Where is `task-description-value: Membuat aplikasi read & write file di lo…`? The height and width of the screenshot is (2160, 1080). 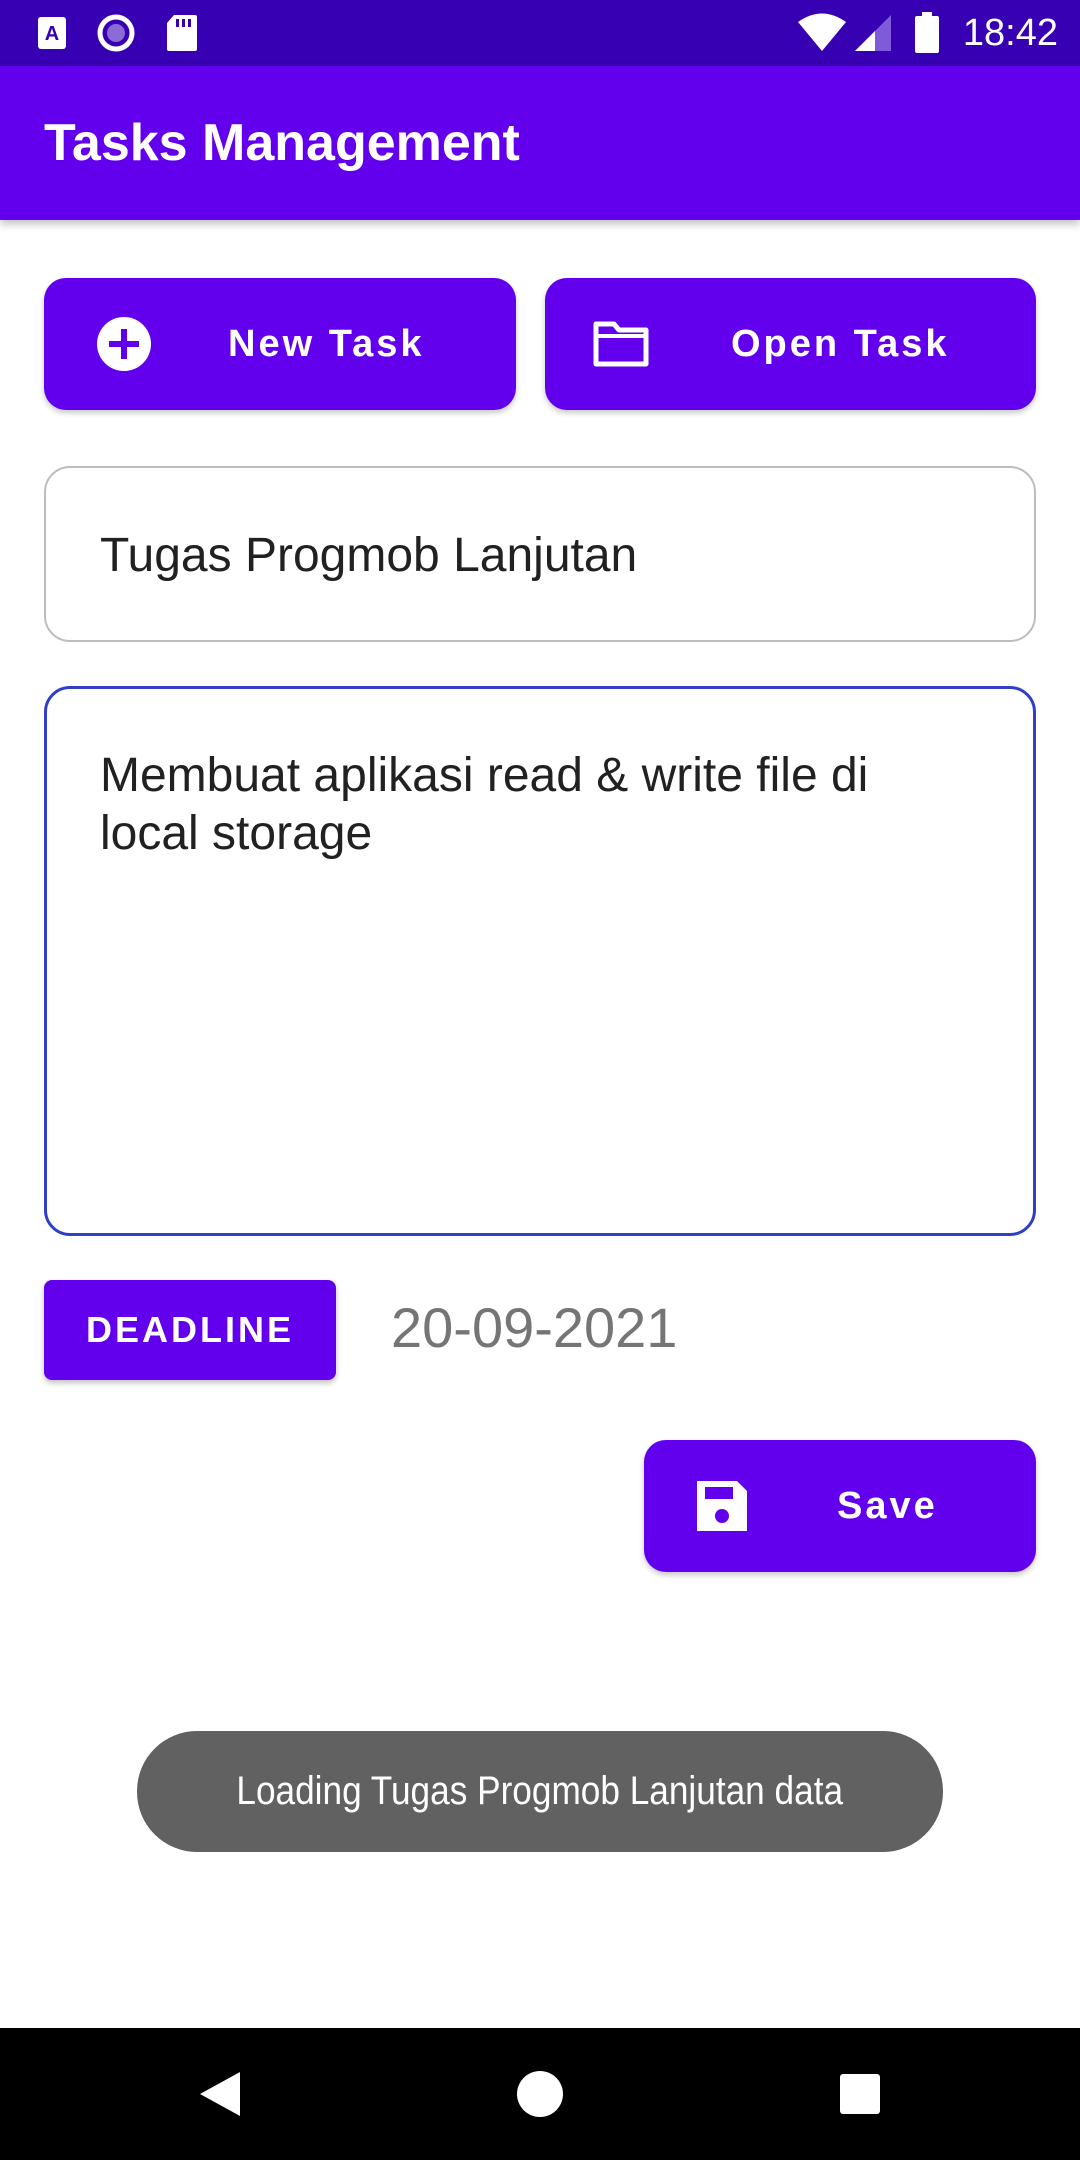 task-description-value: Membuat aplikasi read & write file di lo… is located at coordinates (484, 804).